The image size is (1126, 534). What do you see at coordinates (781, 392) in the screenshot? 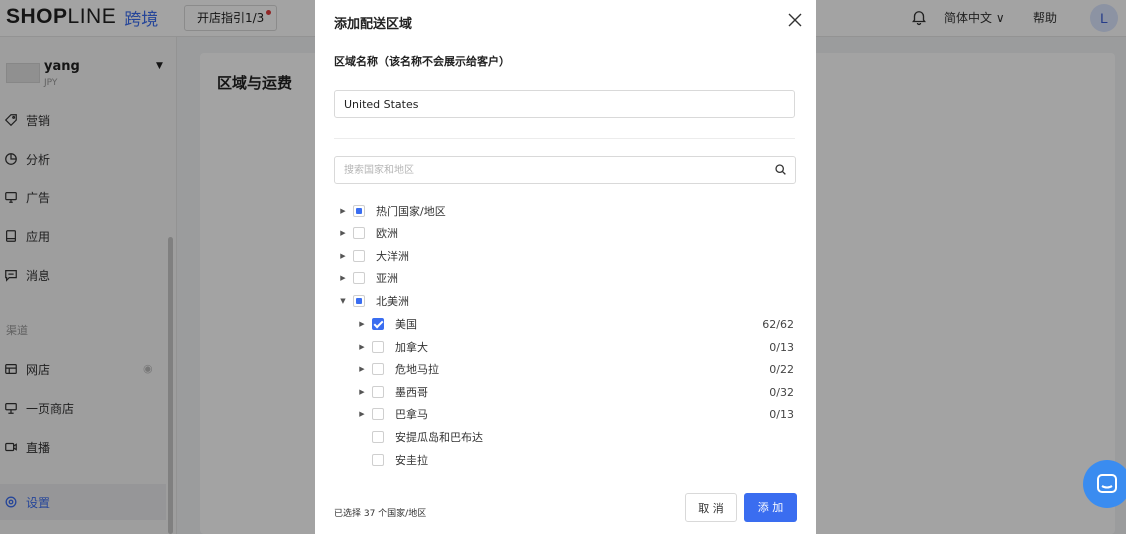
I see `region-count: 0/32` at bounding box center [781, 392].